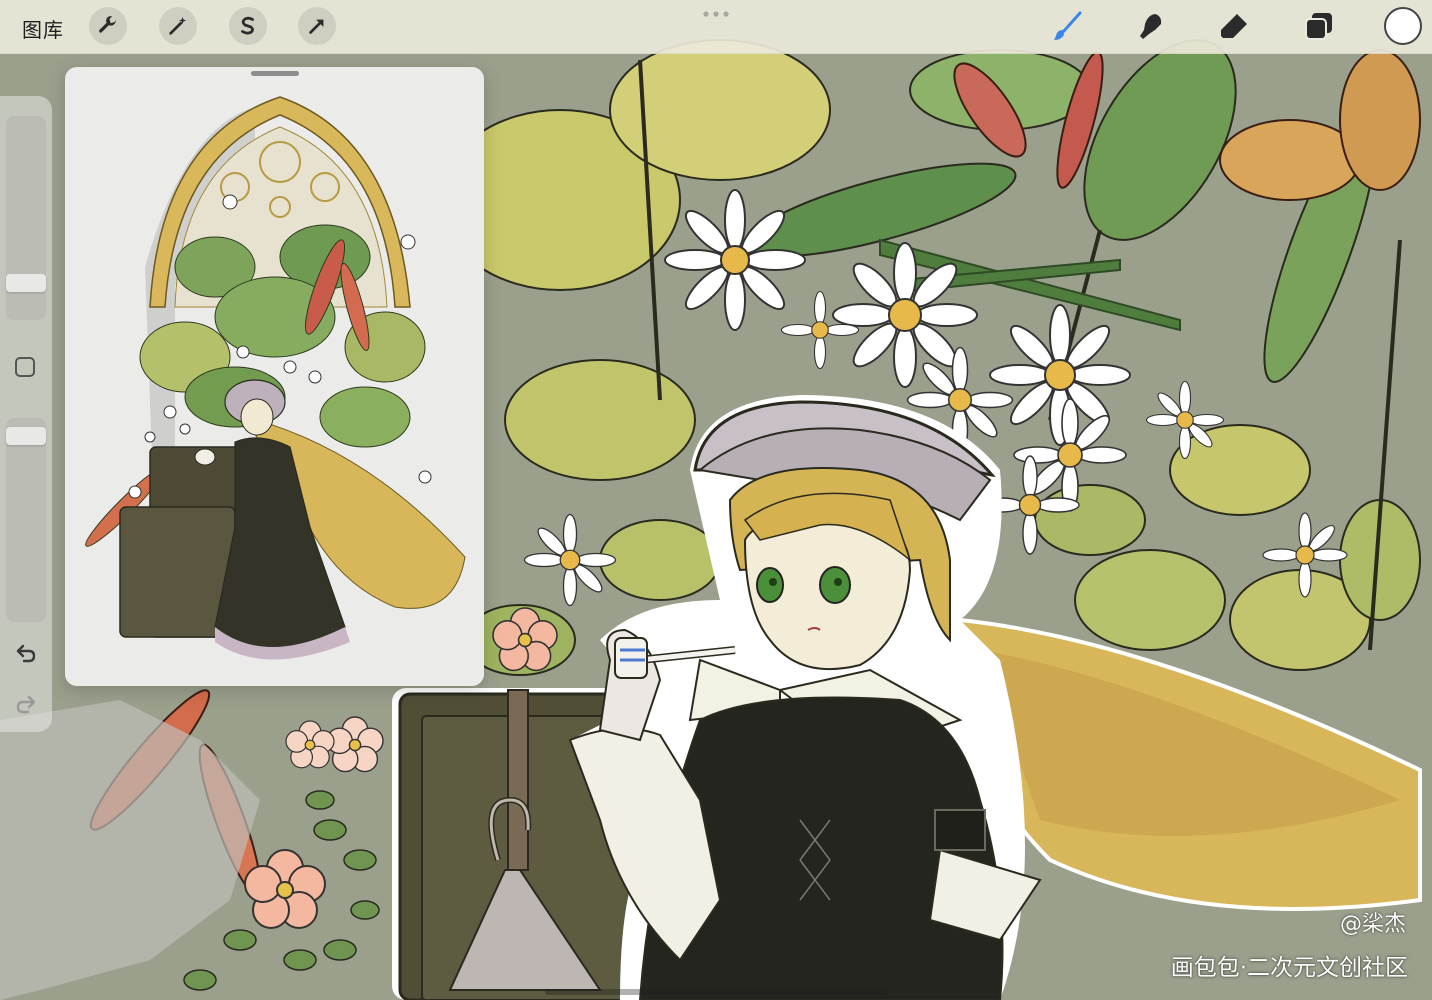  I want to click on transform-arrow-icon, so click(316, 26).